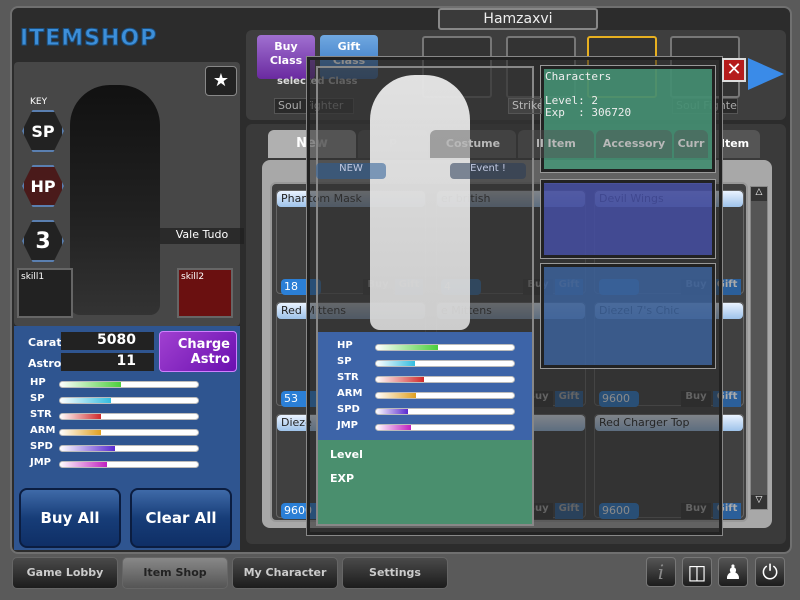  I want to click on character-exp: Exp : 306720, so click(588, 112).